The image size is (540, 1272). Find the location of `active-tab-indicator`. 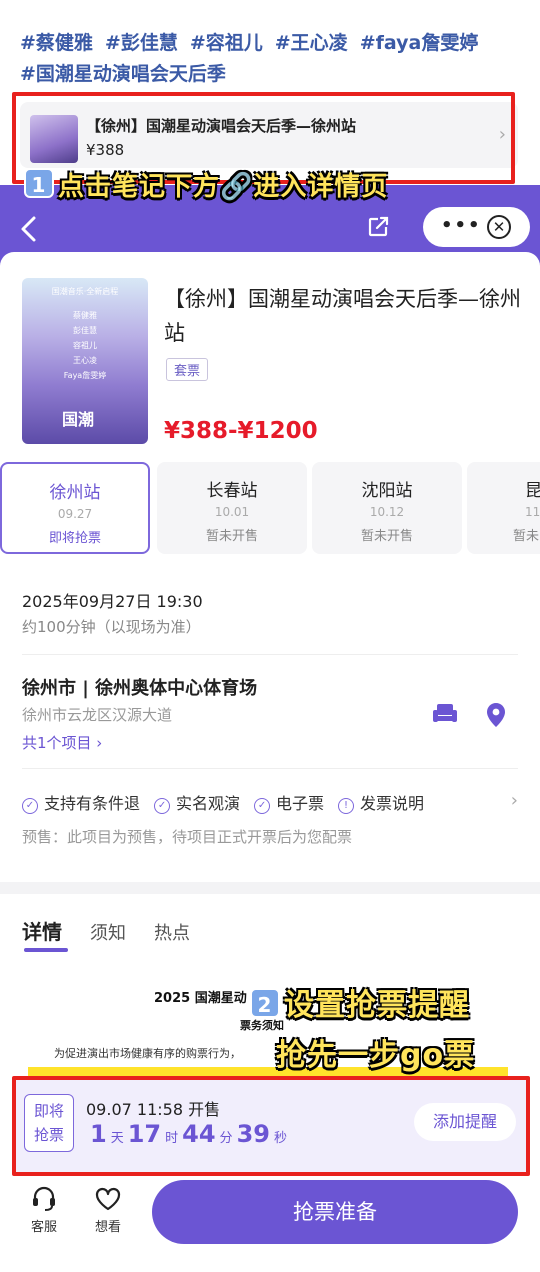

active-tab-indicator is located at coordinates (46, 950).